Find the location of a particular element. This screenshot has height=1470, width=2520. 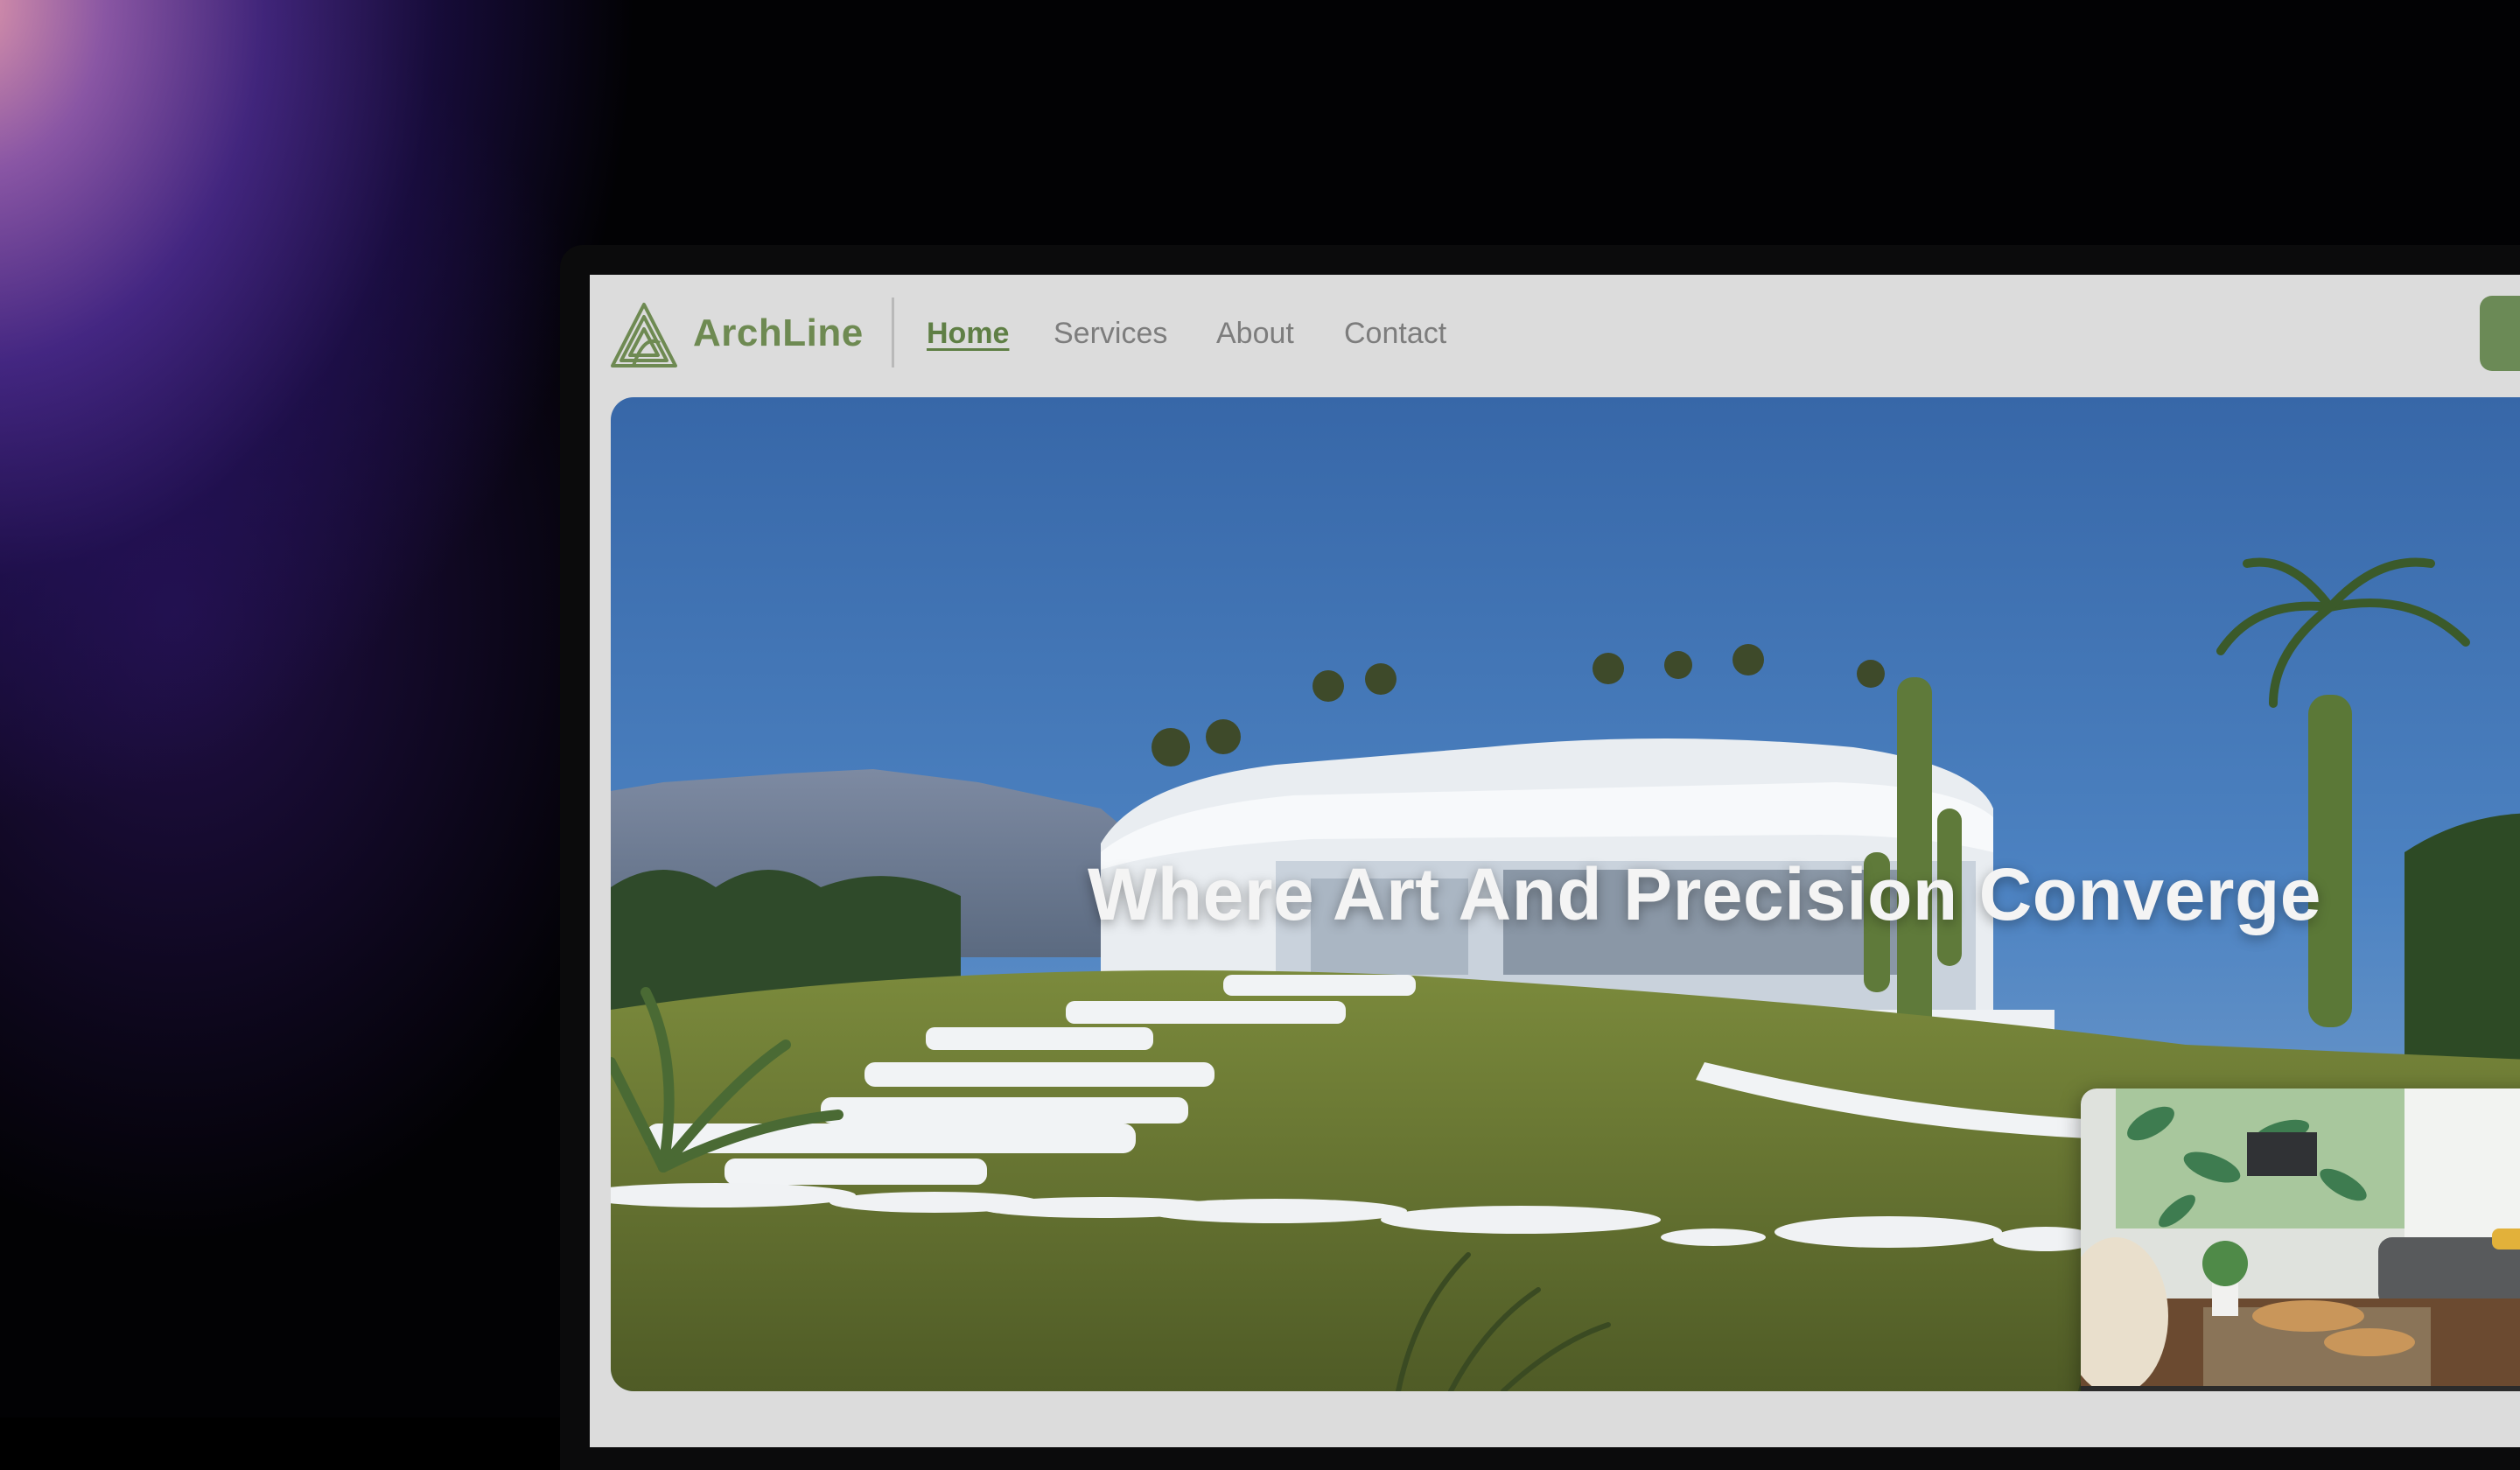

nav-services-link: Services is located at coordinates (1110, 334).